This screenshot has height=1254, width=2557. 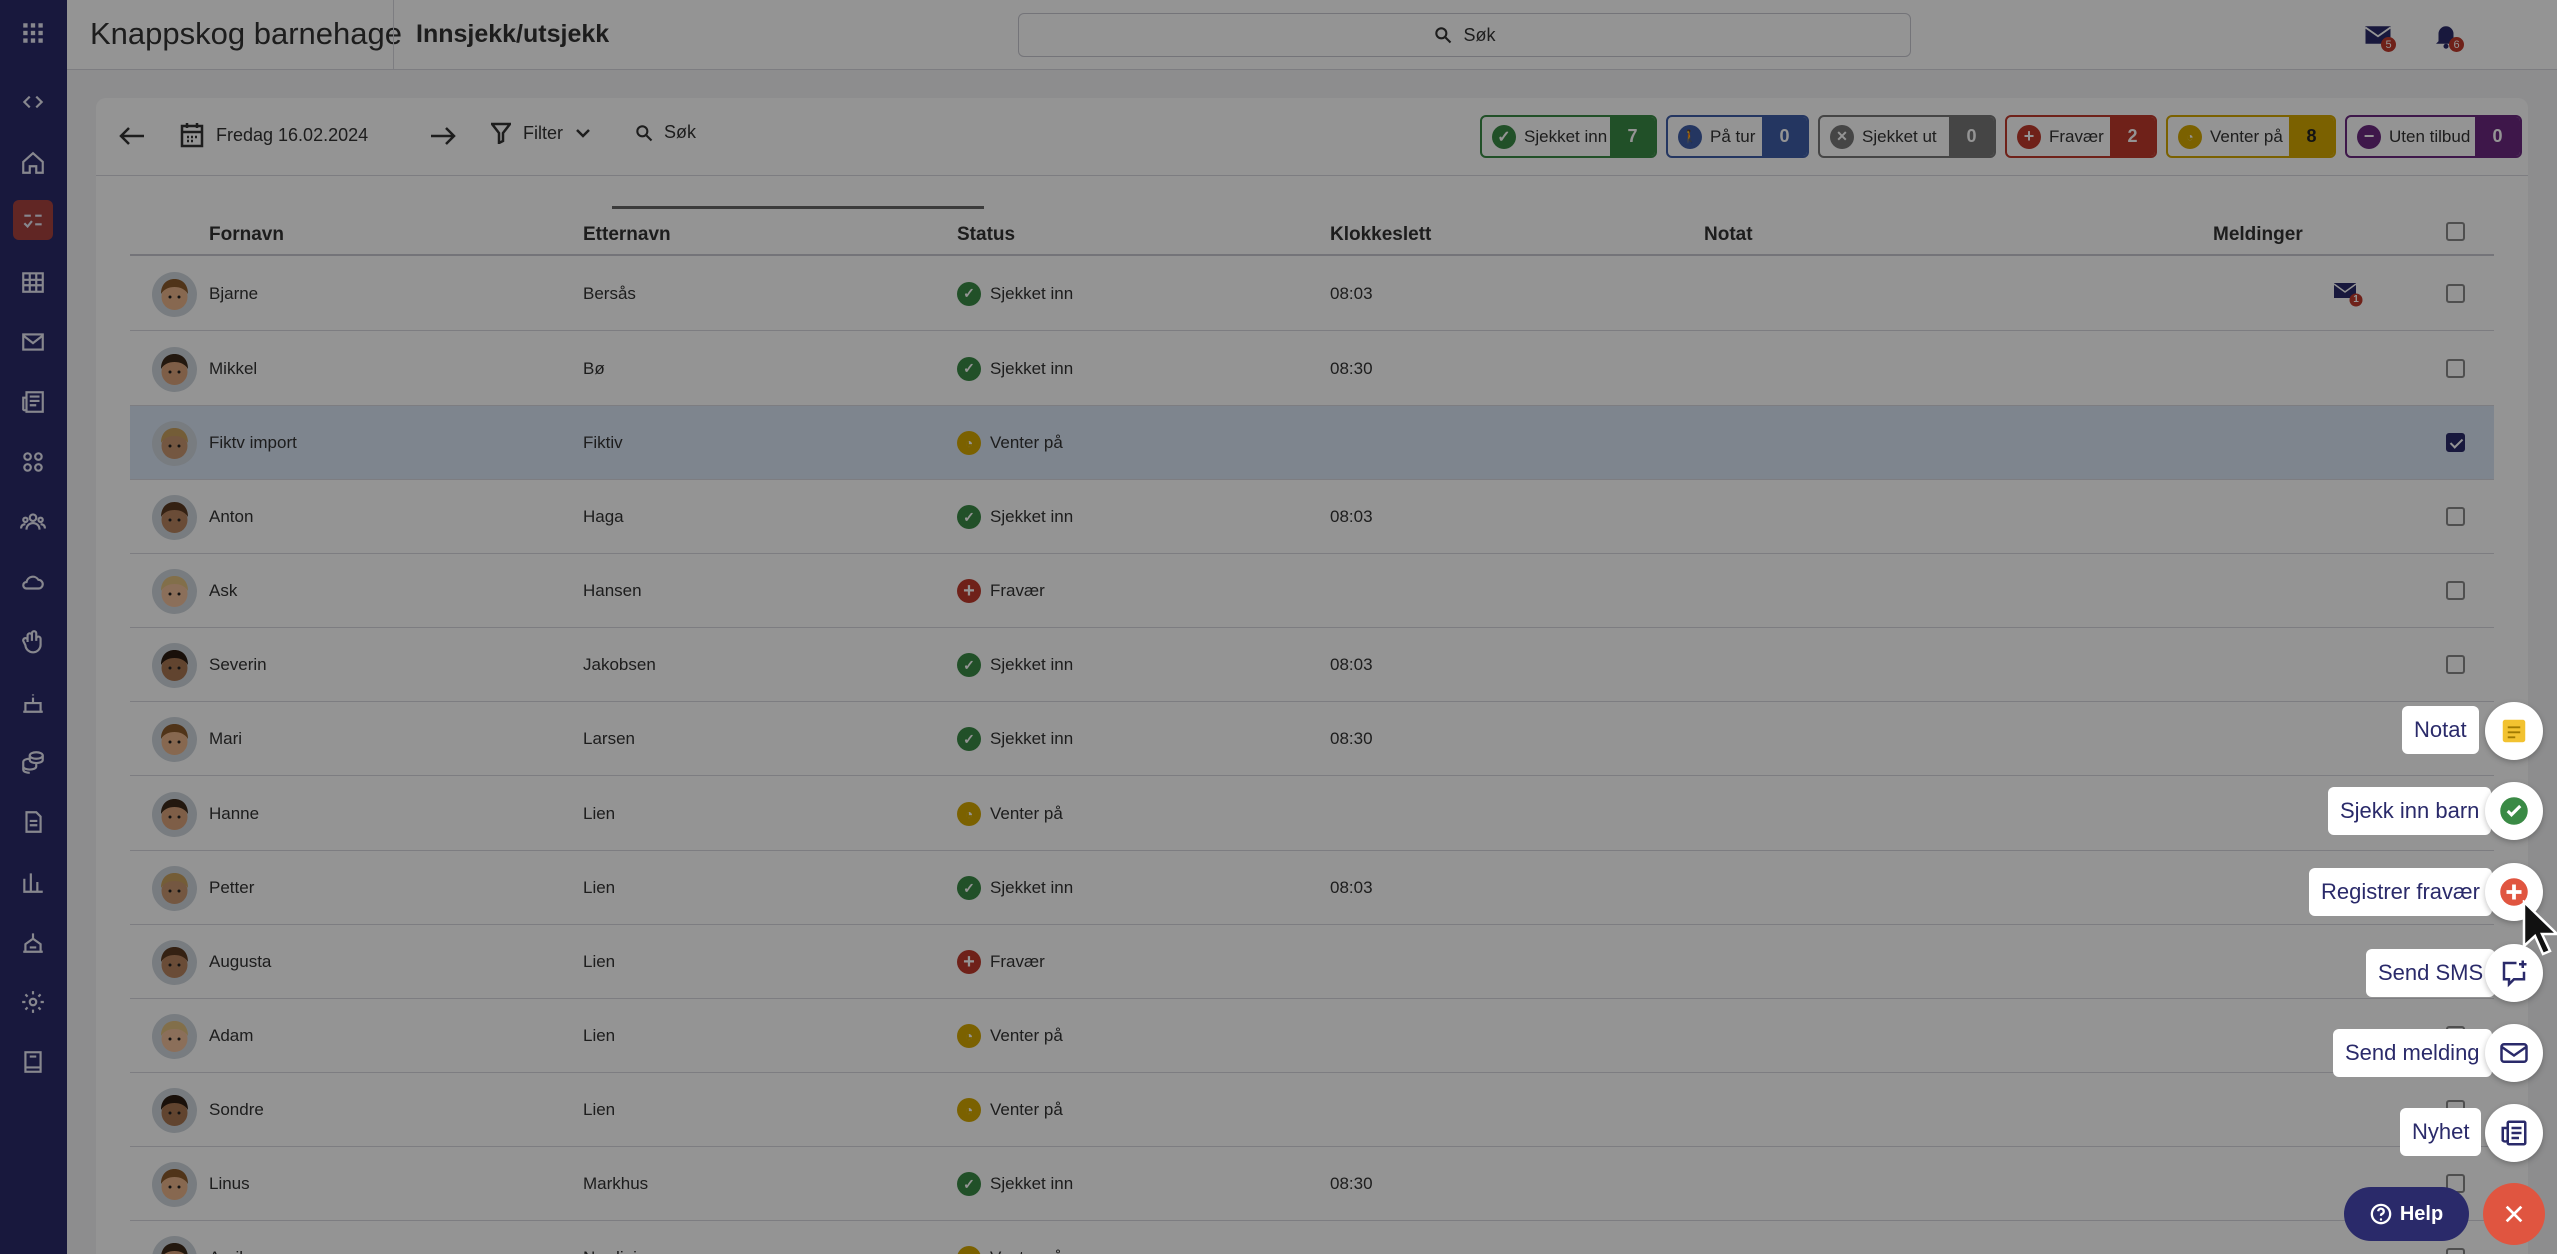 I want to click on close-icon, so click(x=2514, y=1214).